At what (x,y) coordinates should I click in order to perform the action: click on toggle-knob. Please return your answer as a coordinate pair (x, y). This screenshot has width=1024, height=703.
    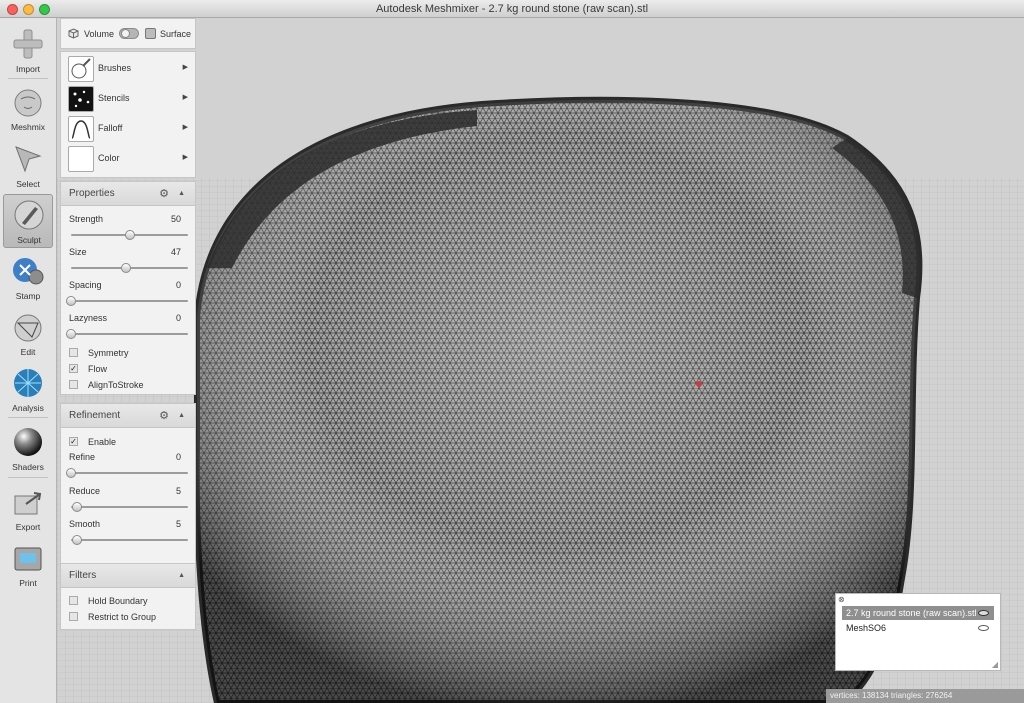
    Looking at the image, I should click on (125, 33).